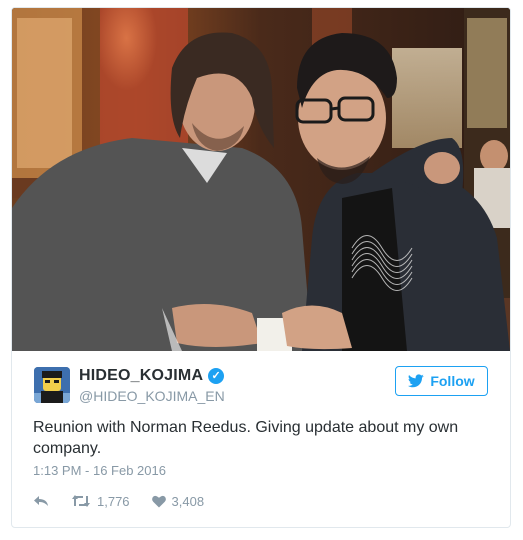  I want to click on like-count: 3,408, so click(188, 501).